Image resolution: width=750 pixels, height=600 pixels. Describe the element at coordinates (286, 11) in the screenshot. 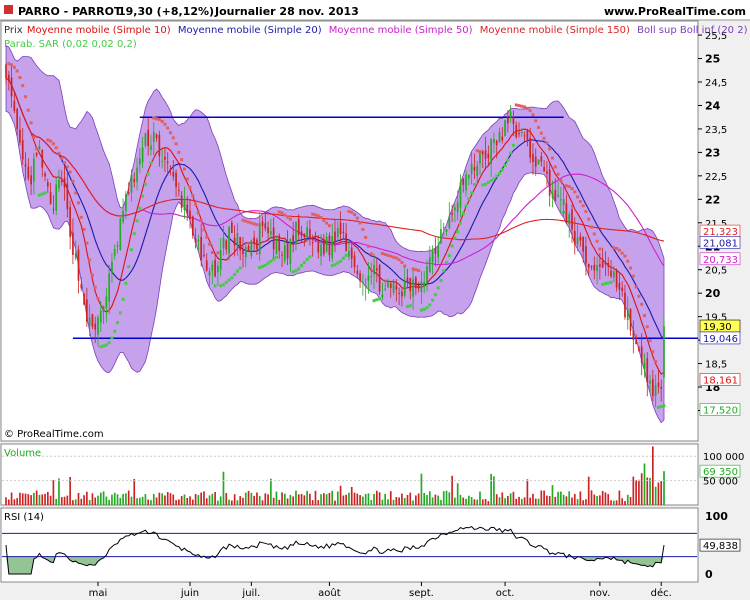

I see `chart-period: Journalier 28 nov. 2013` at that location.